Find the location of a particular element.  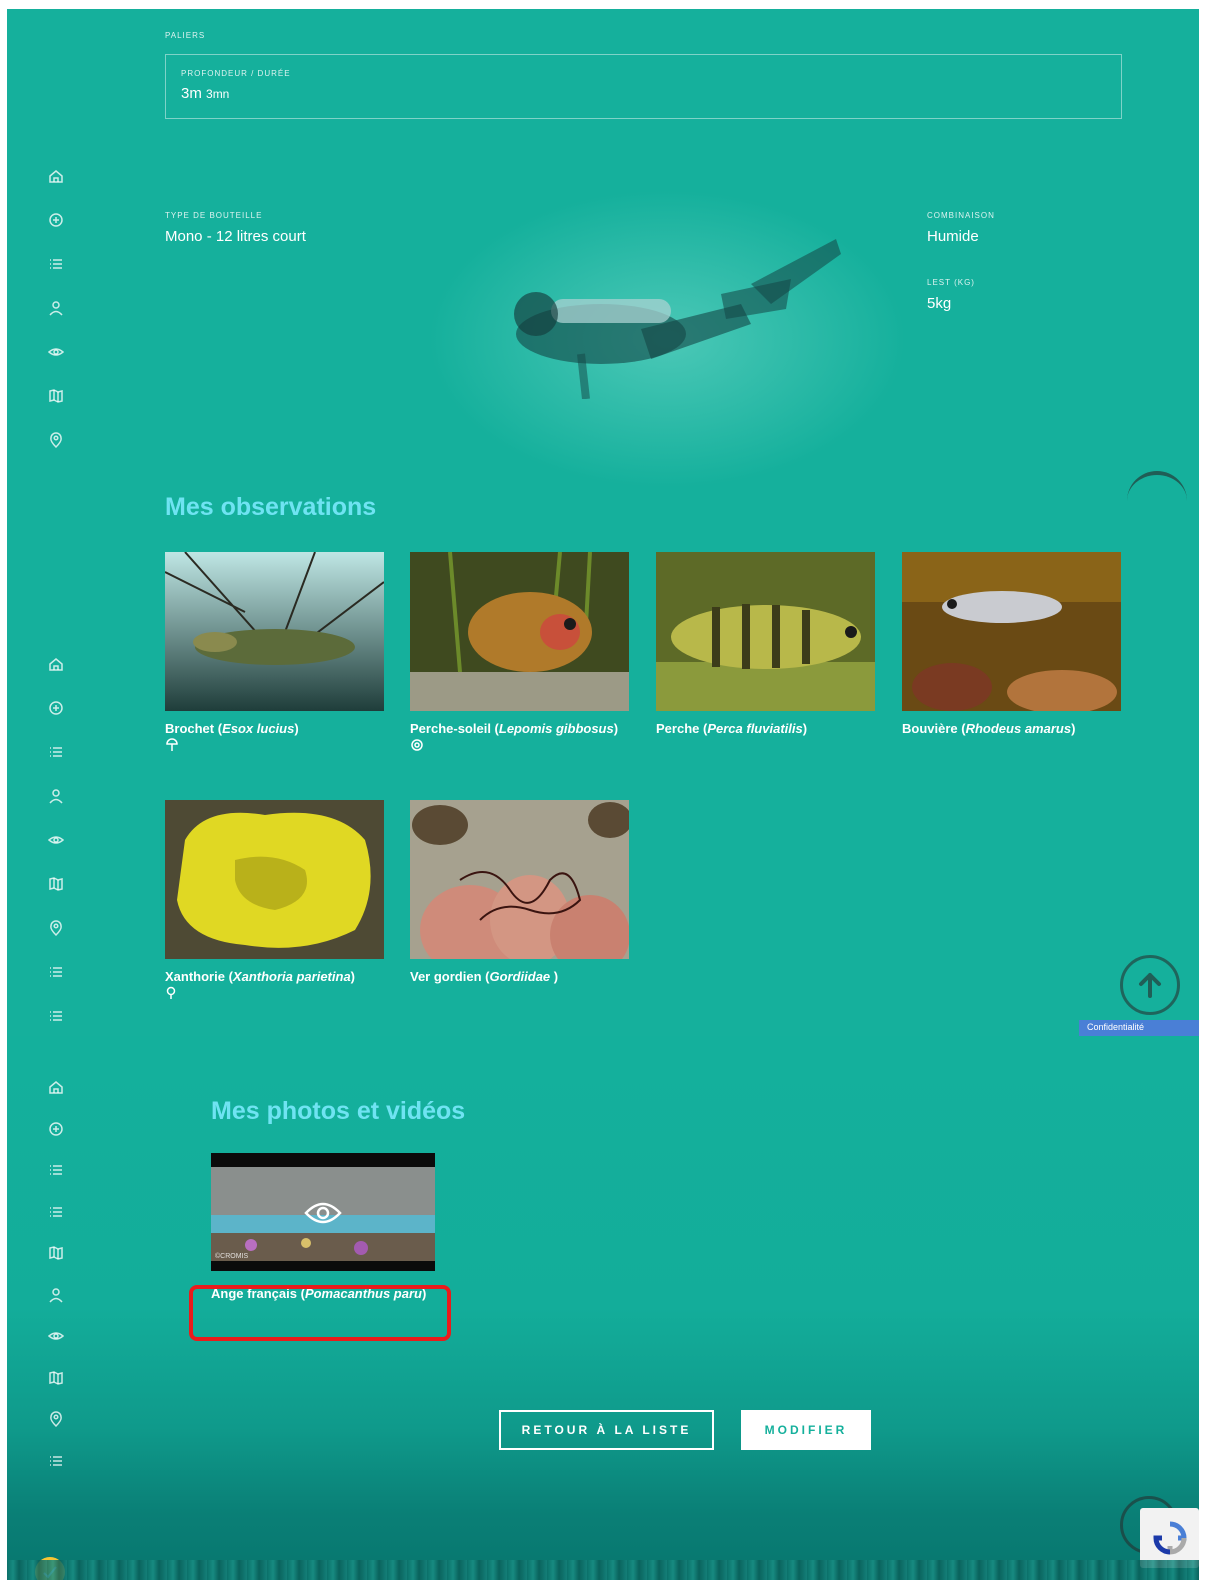

arrow-up-icon is located at coordinates (1150, 985).